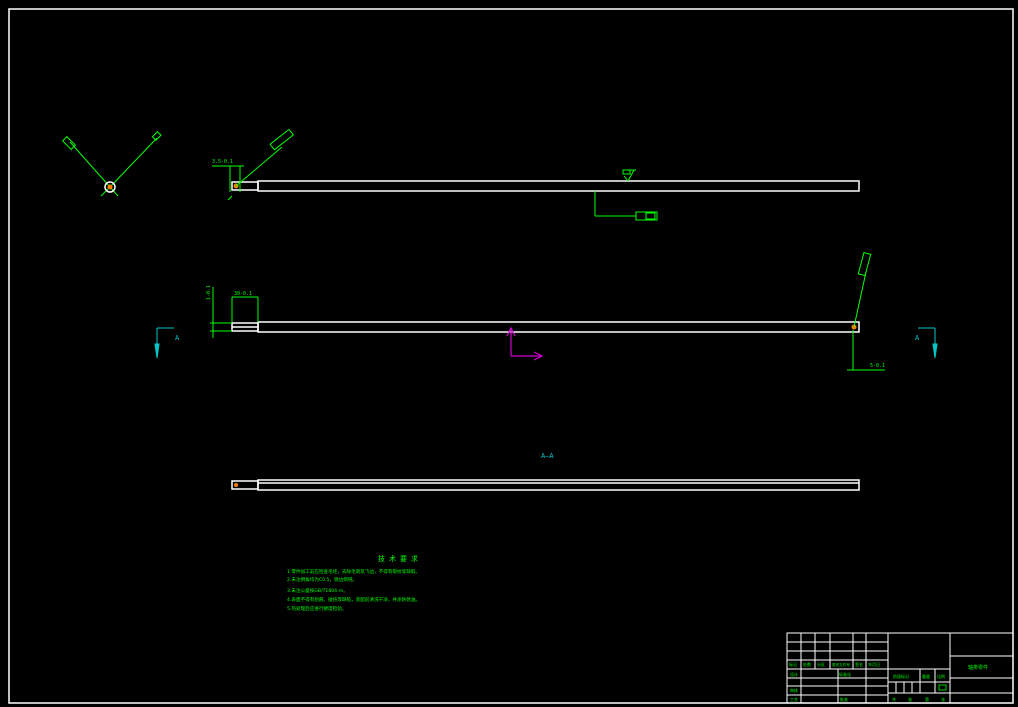  What do you see at coordinates (926, 676) in the screenshot?
I see `tb-mid-label: 重量` at bounding box center [926, 676].